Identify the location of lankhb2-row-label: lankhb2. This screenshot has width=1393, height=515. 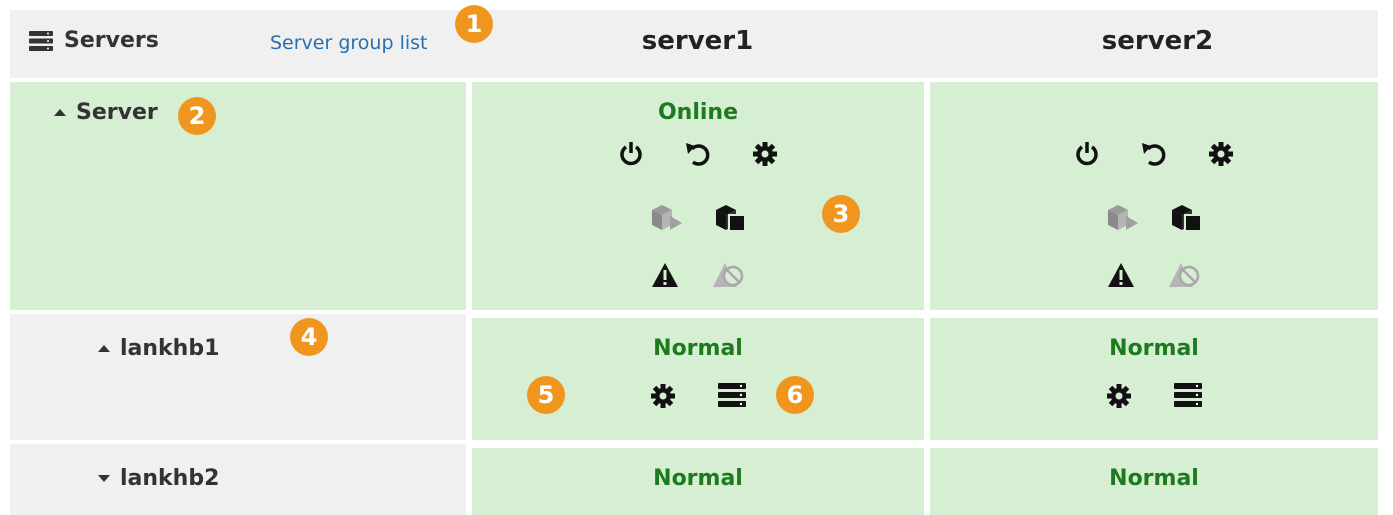
(170, 478).